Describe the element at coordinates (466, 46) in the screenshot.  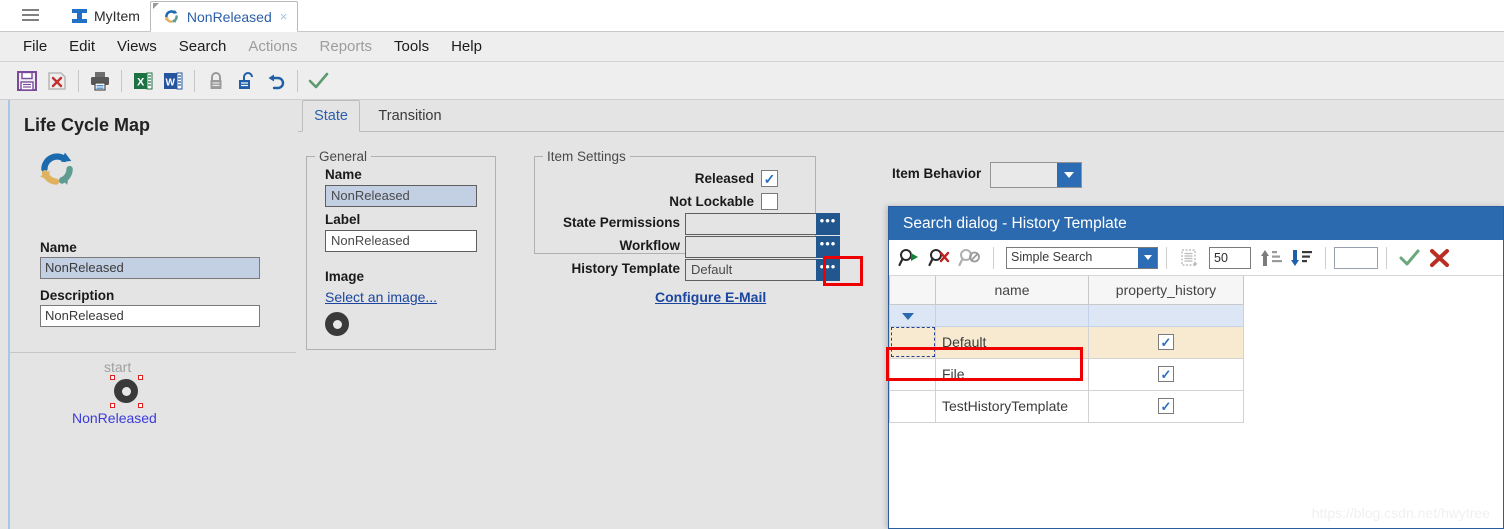
I see `menu-help: Help` at that location.